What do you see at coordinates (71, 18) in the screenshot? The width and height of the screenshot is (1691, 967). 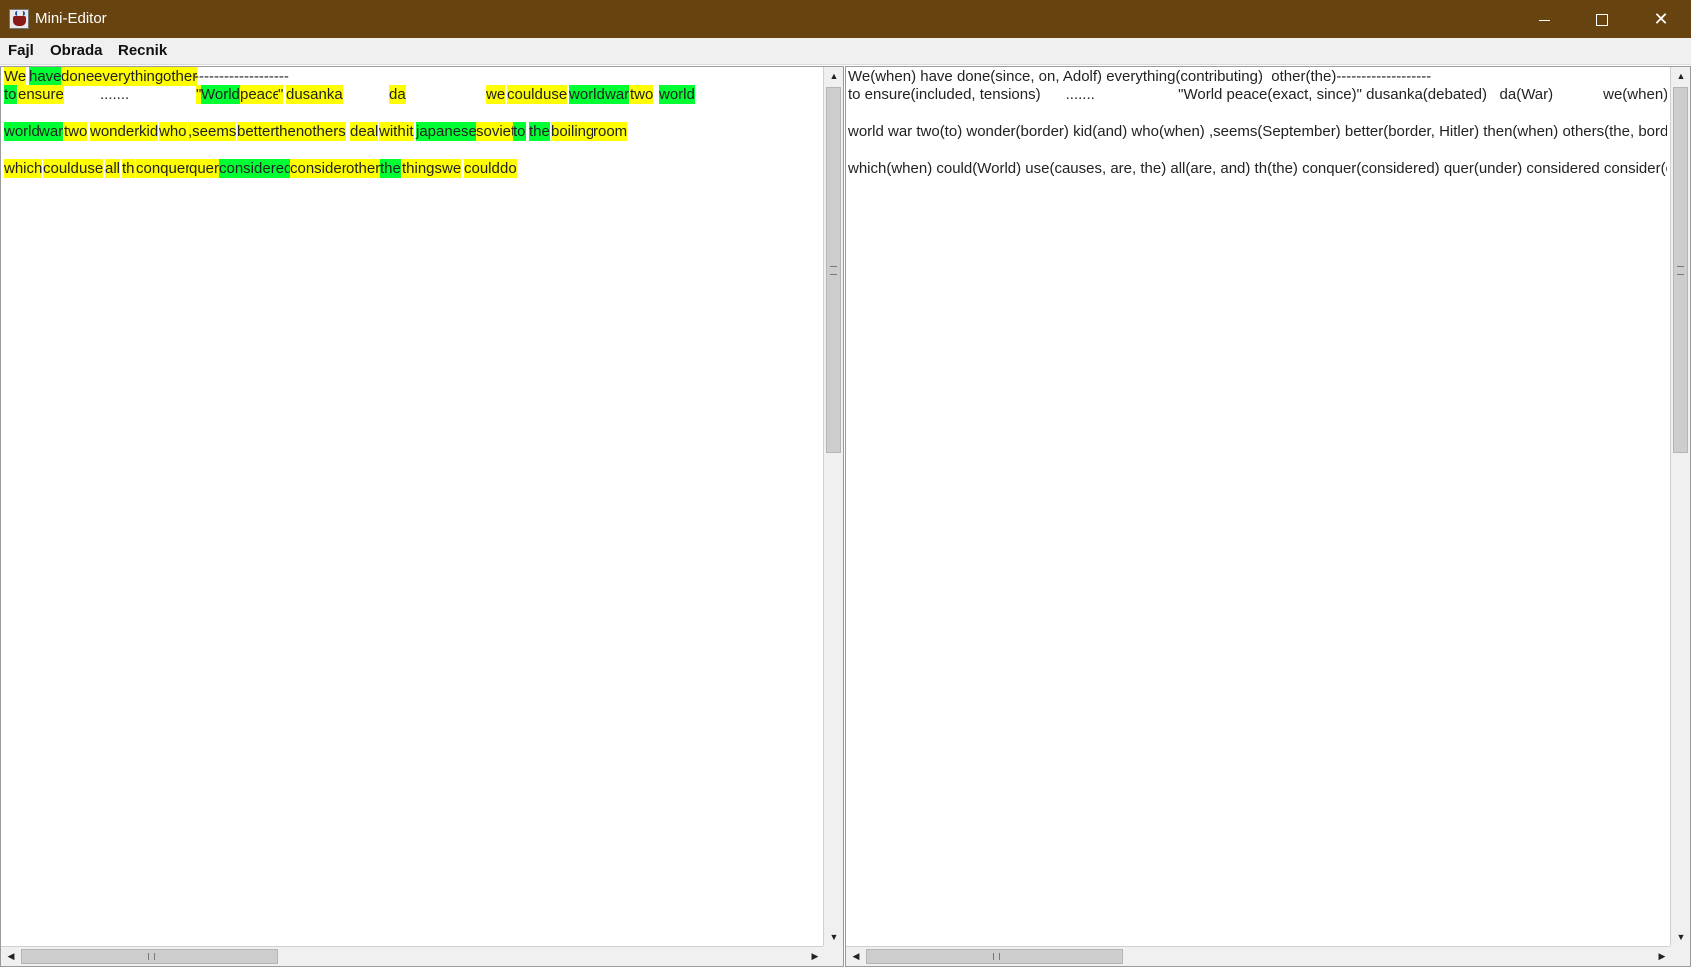 I see `window-title: Mini-Editor` at bounding box center [71, 18].